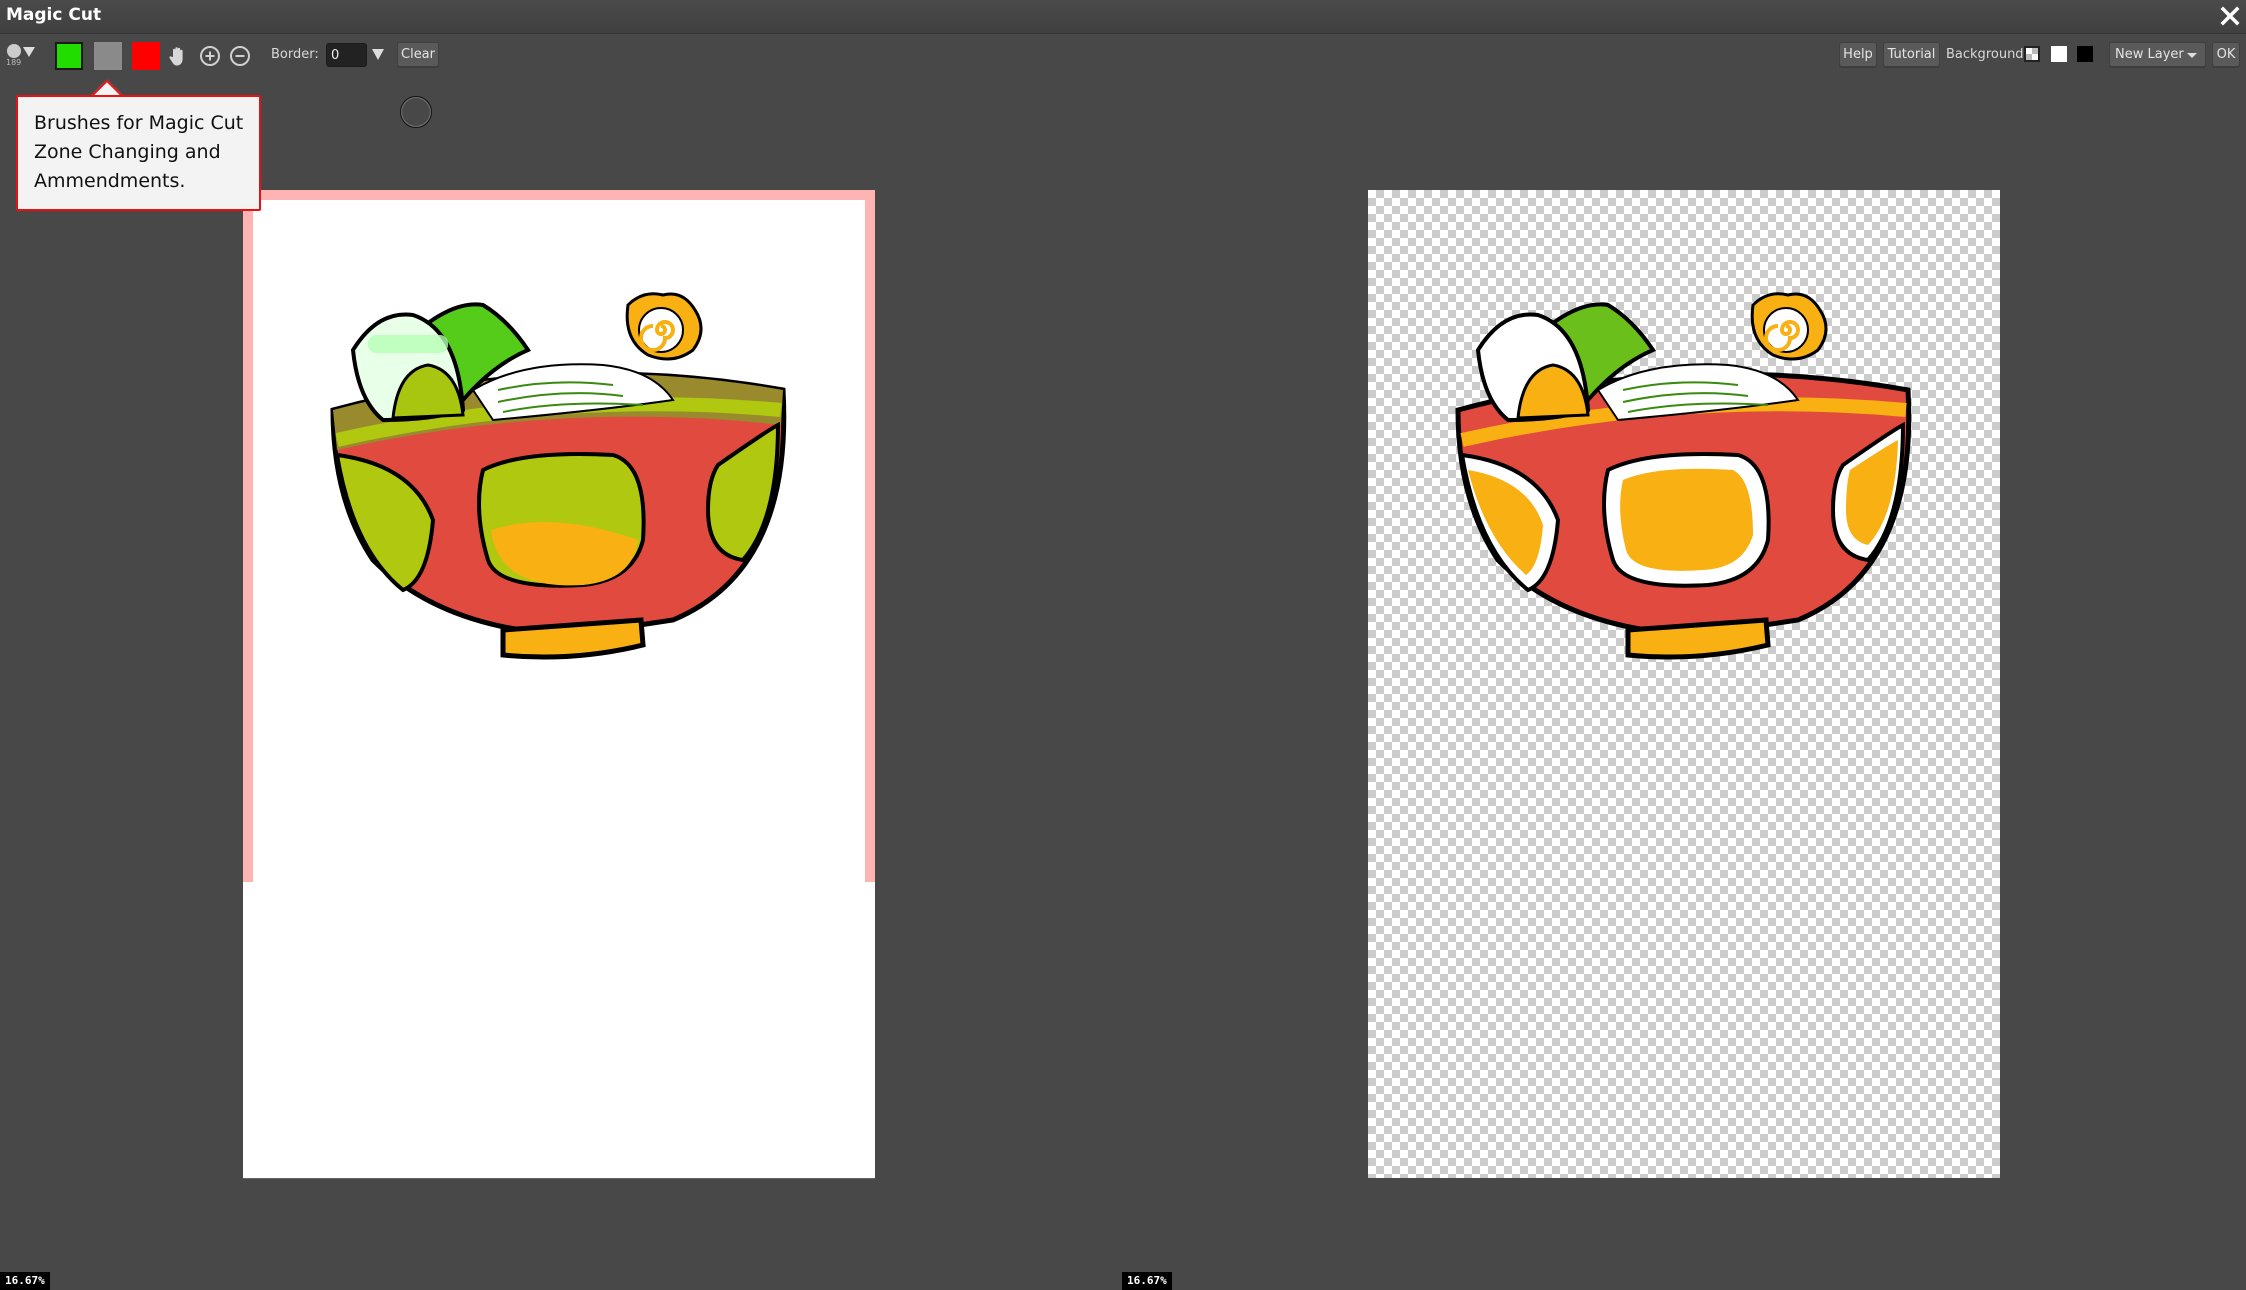  Describe the element at coordinates (2085, 54) in the screenshot. I see `background-black-option` at that location.